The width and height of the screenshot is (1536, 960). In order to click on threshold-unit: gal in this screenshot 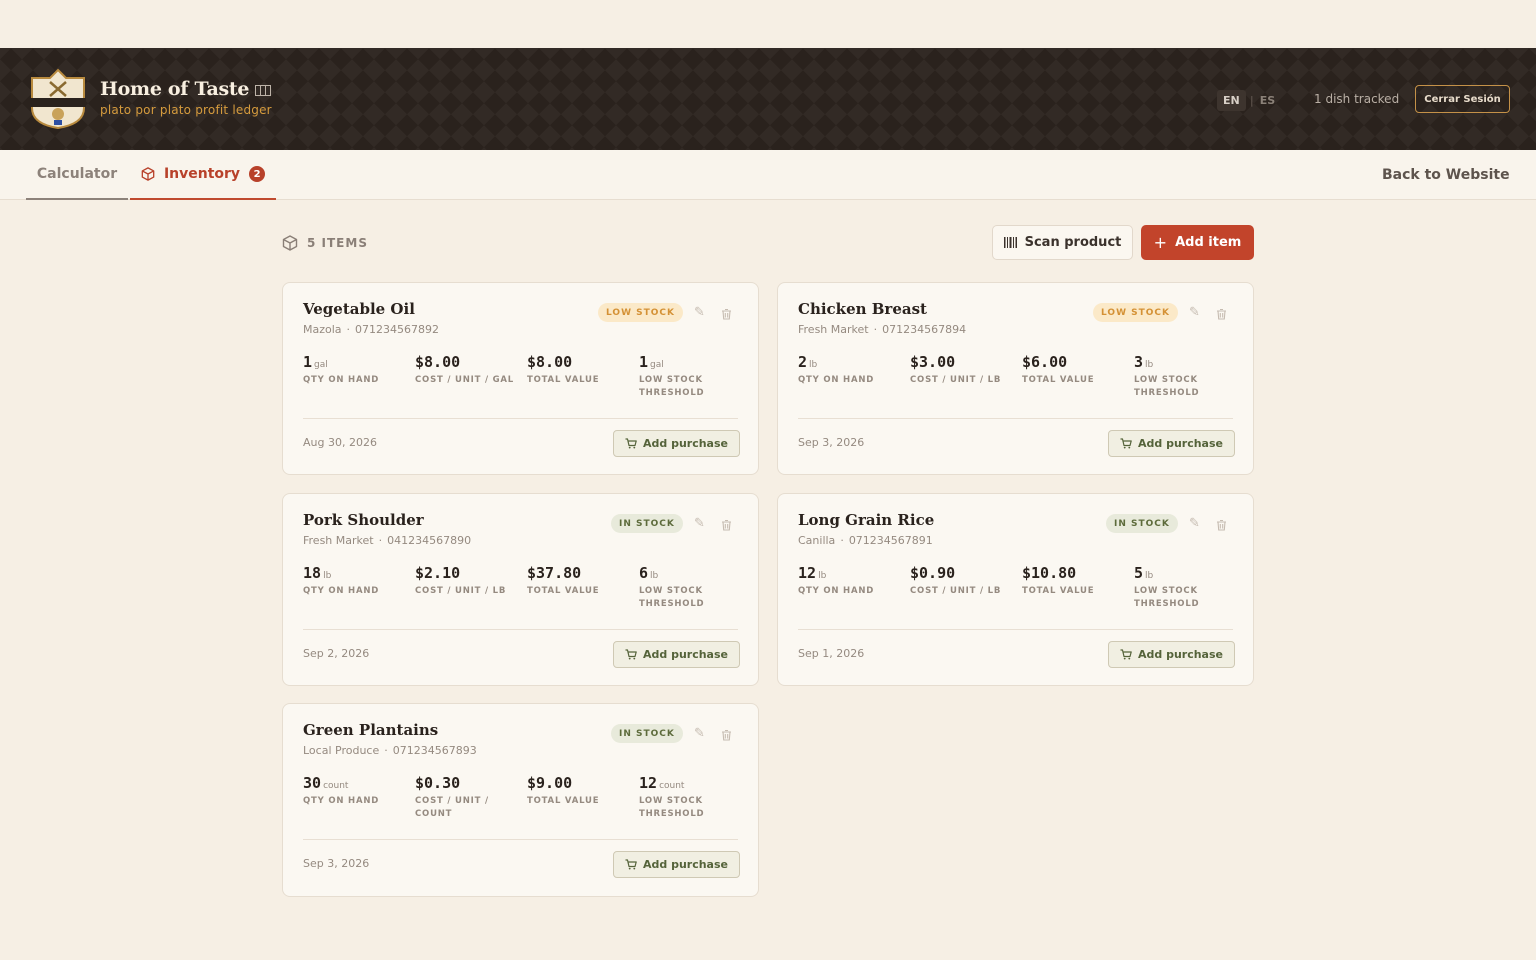, I will do `click(657, 365)`.